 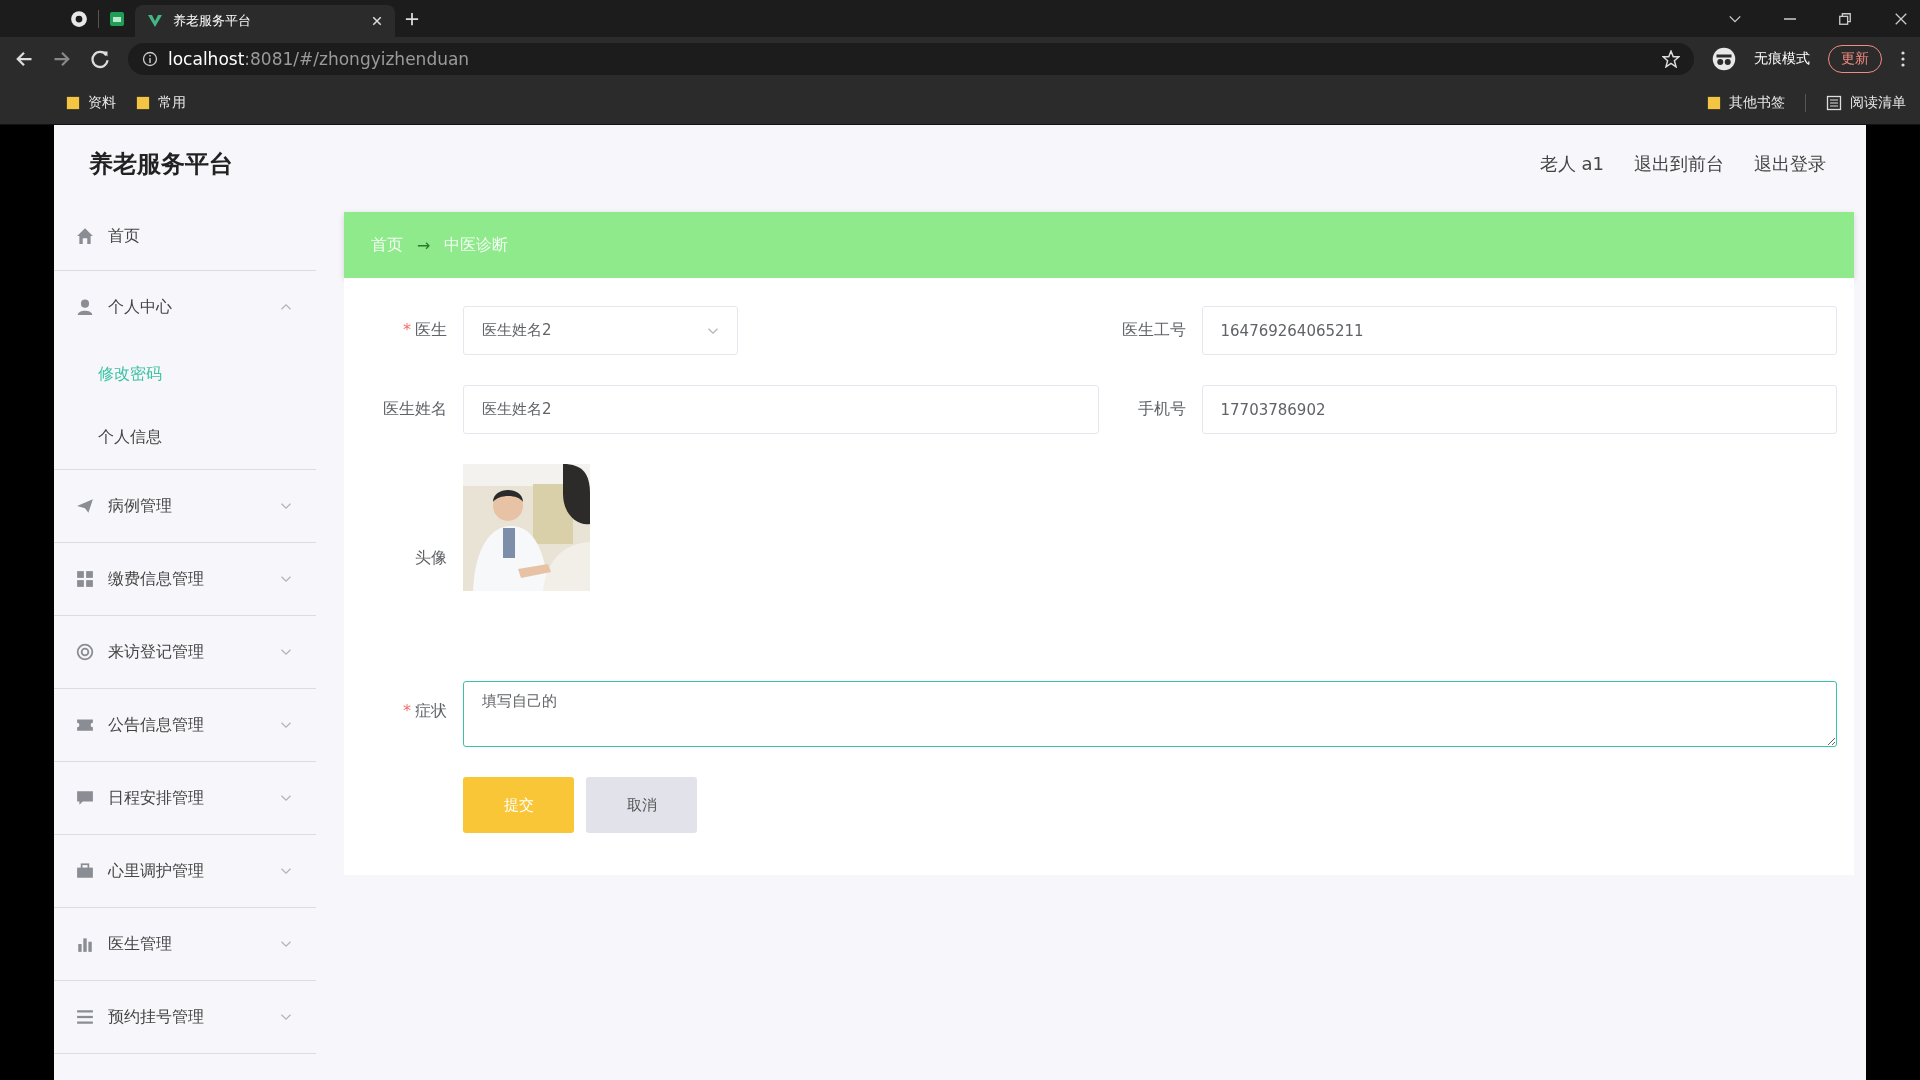 What do you see at coordinates (1746, 102) in the screenshot?
I see `bookmark: 其他书签` at bounding box center [1746, 102].